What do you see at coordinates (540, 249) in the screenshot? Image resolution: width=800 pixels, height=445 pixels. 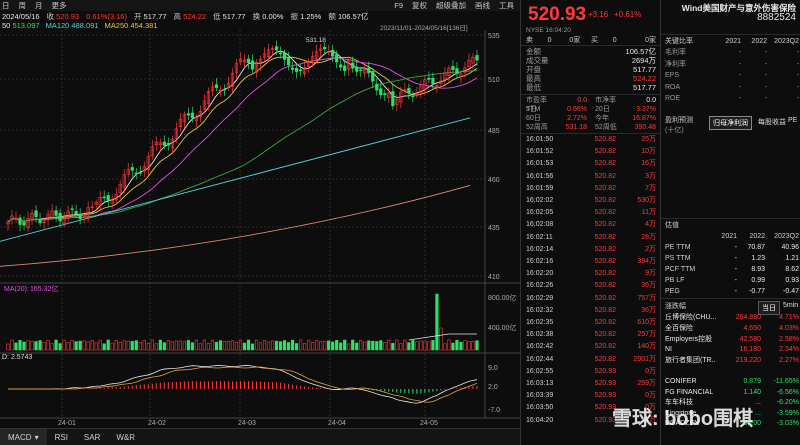 I see `tick-time: 16:02:14` at bounding box center [540, 249].